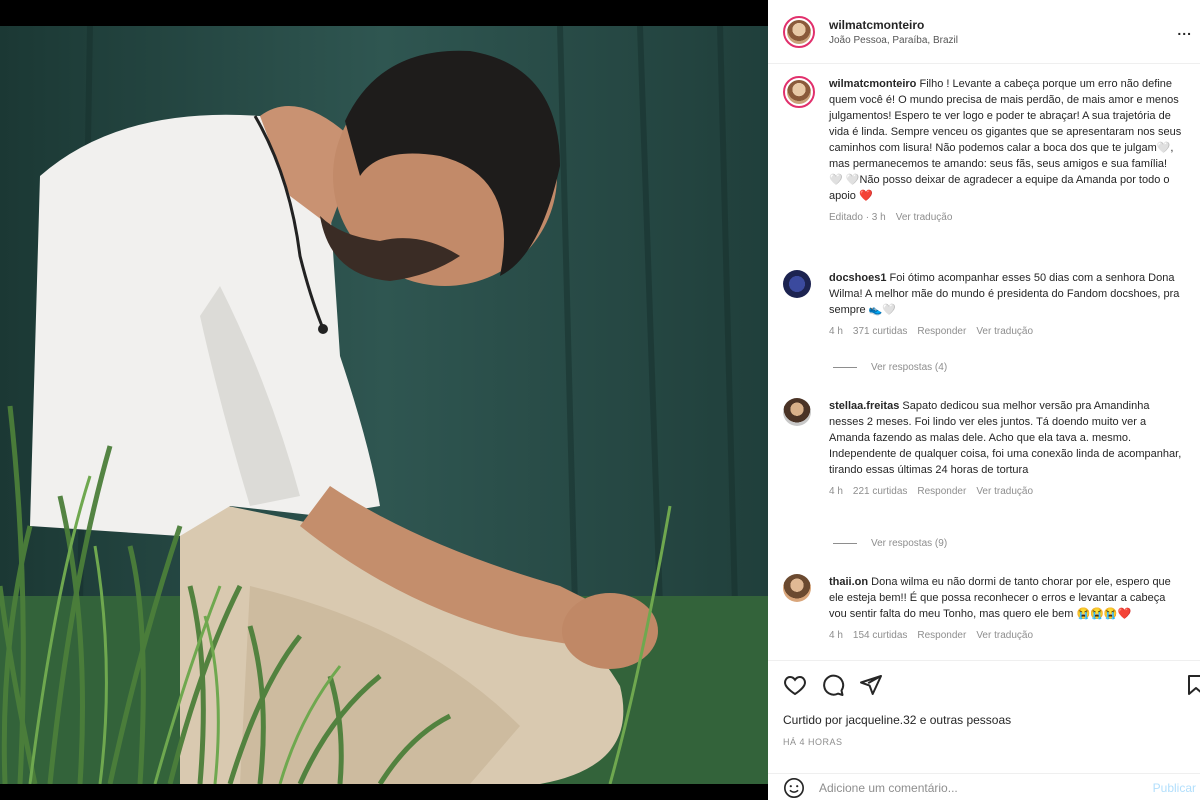 Image resolution: width=1200 pixels, height=800 pixels. What do you see at coordinates (880, 636) in the screenshot?
I see `comment-likes: 154 curtidas` at bounding box center [880, 636].